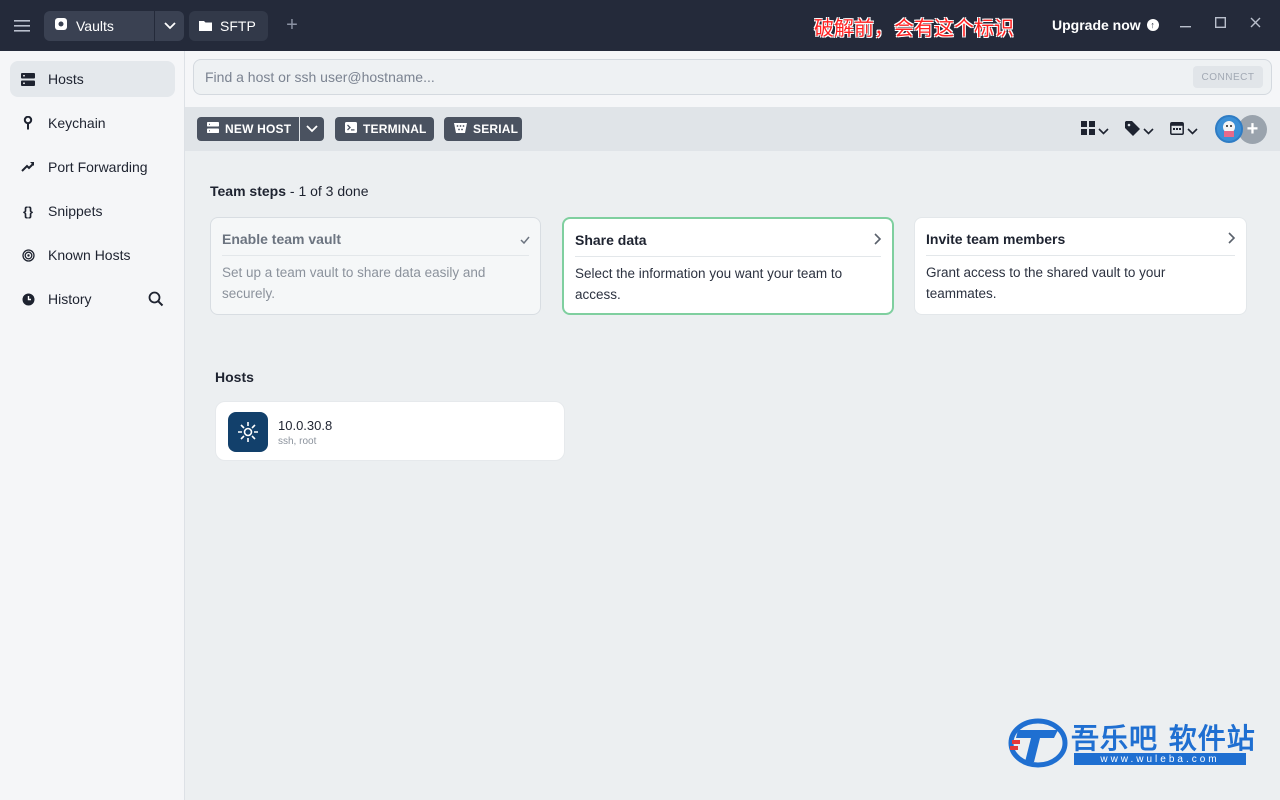  I want to click on clock-icon, so click(28, 299).